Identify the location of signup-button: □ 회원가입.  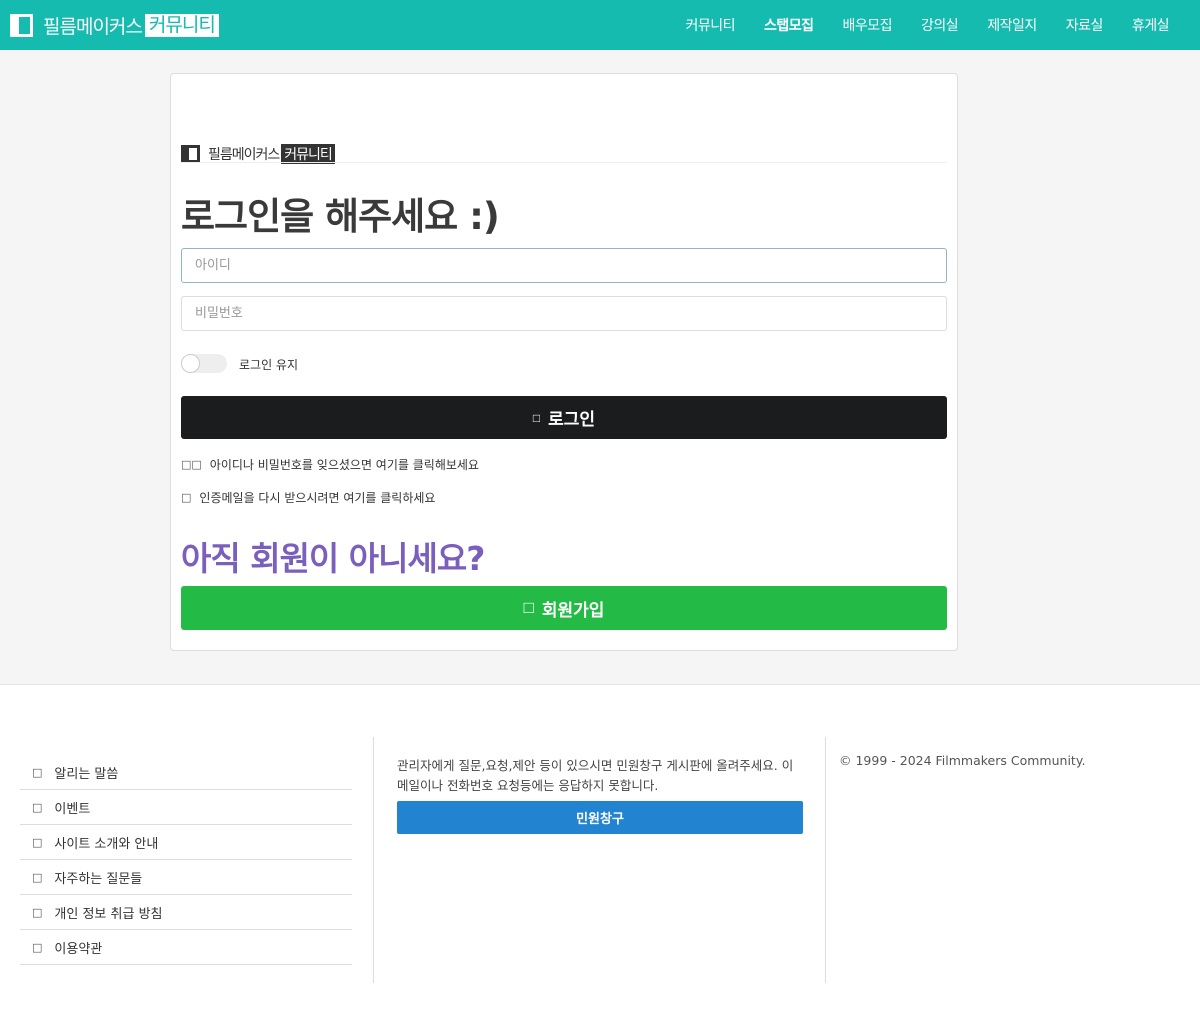
(564, 608).